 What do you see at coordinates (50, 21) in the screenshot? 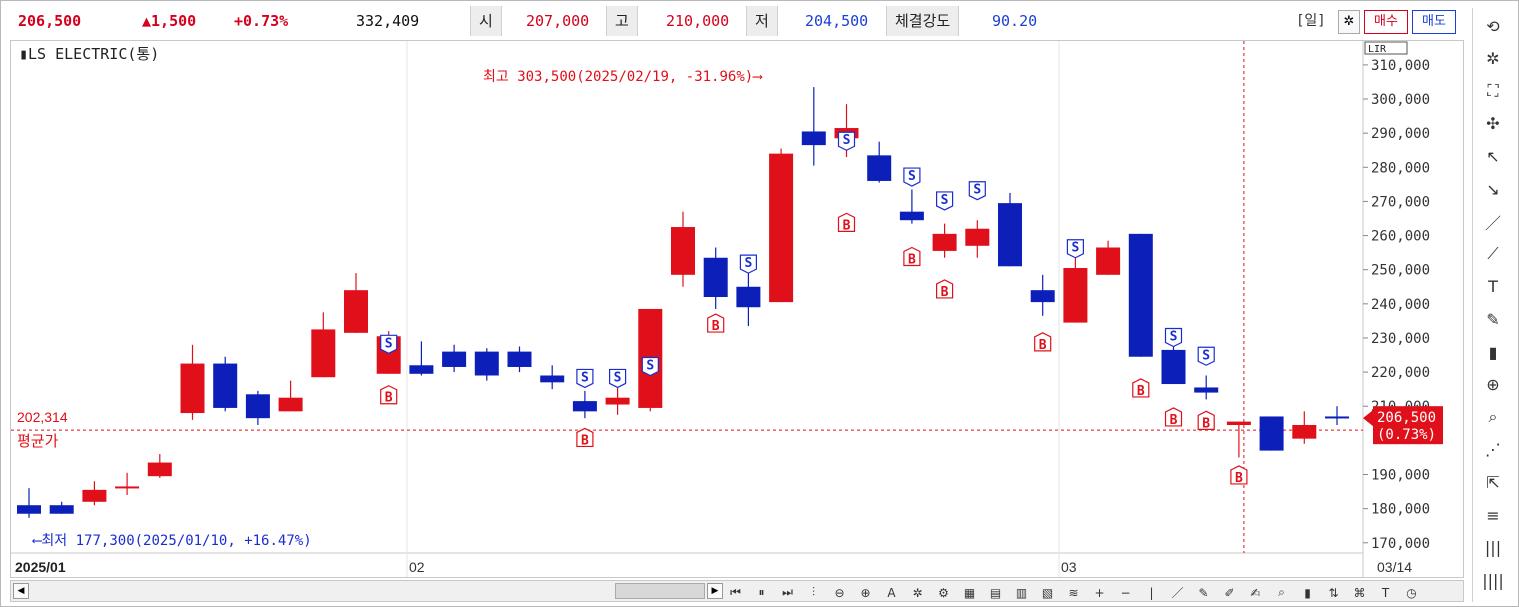
I see `current-price: 206,500` at bounding box center [50, 21].